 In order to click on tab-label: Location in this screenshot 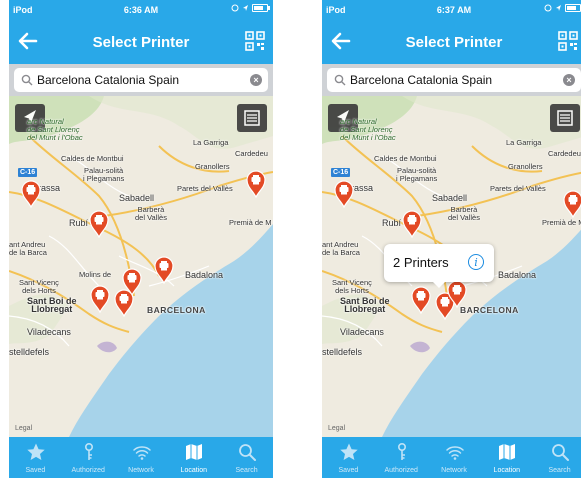, I will do `click(507, 470)`.